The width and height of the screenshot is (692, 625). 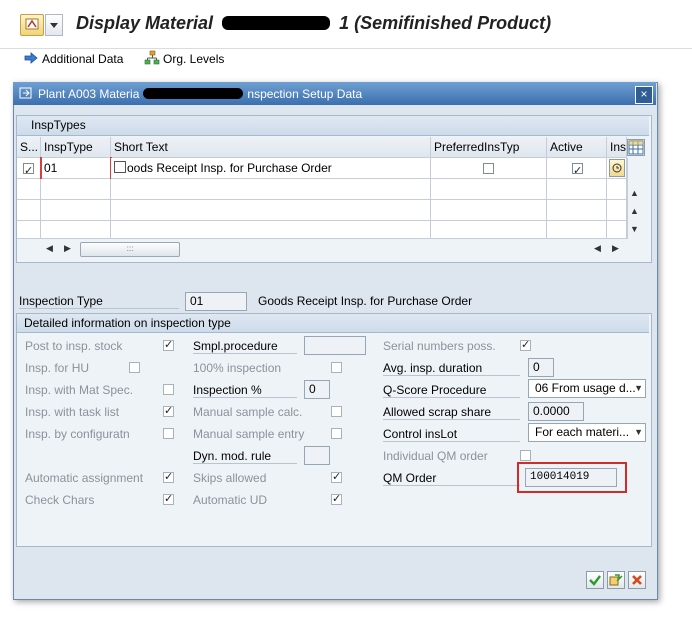 What do you see at coordinates (168, 498) in the screenshot?
I see `check-chars-checkbox` at bounding box center [168, 498].